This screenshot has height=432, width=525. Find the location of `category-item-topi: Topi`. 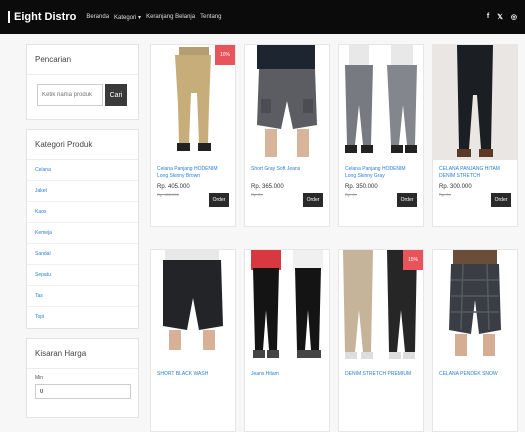

category-item-topi: Topi is located at coordinates (82, 317).